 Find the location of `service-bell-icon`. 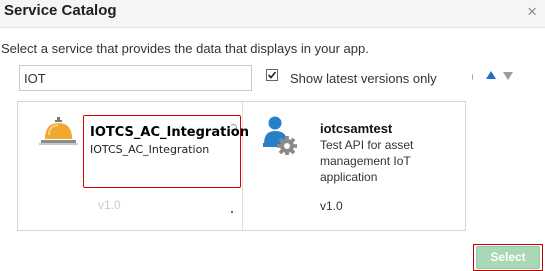

service-bell-icon is located at coordinates (58, 131).